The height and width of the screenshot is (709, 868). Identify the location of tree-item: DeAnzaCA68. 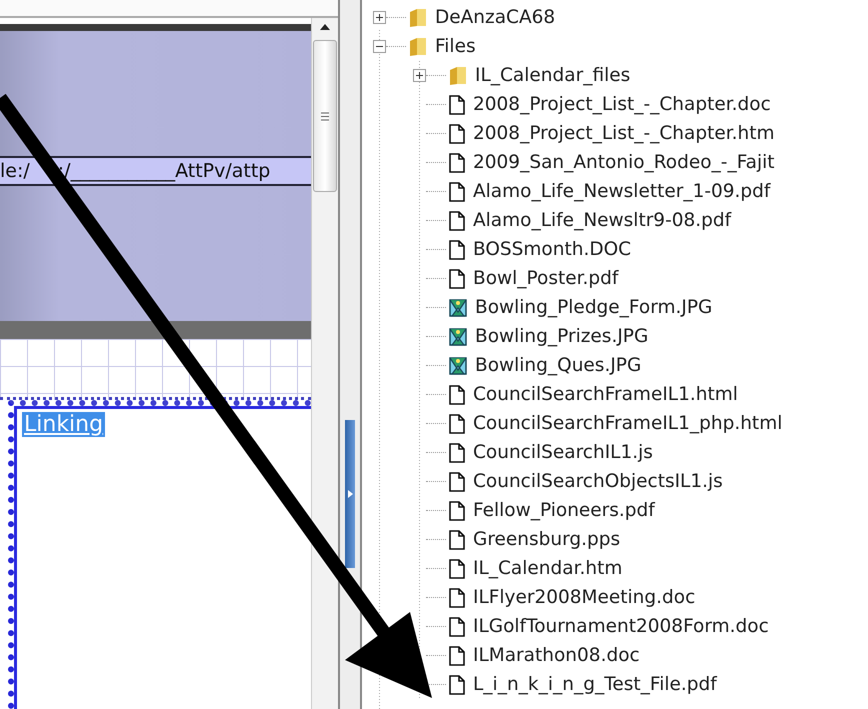
(495, 17).